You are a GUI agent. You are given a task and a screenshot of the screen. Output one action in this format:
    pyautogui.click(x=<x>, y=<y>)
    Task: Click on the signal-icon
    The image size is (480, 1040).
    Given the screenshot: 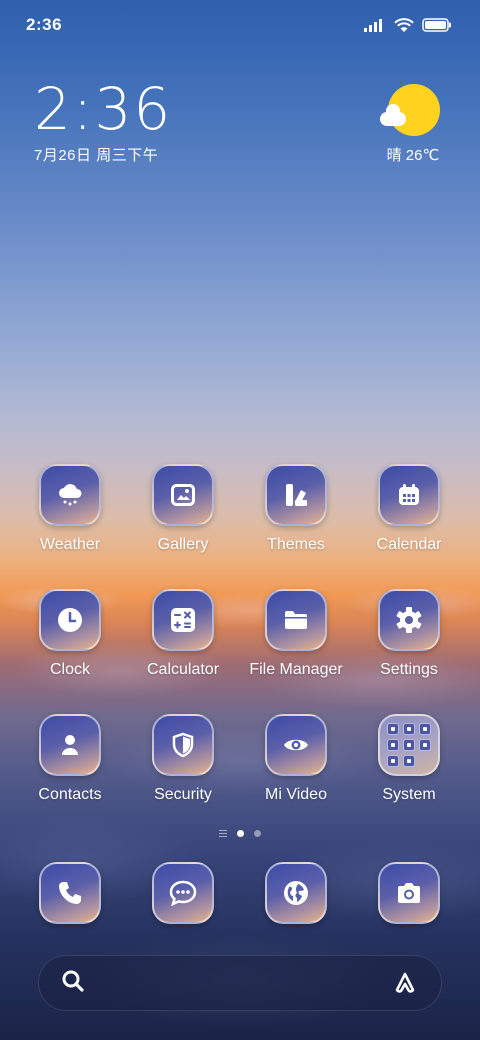 What is the action you would take?
    pyautogui.click(x=375, y=25)
    